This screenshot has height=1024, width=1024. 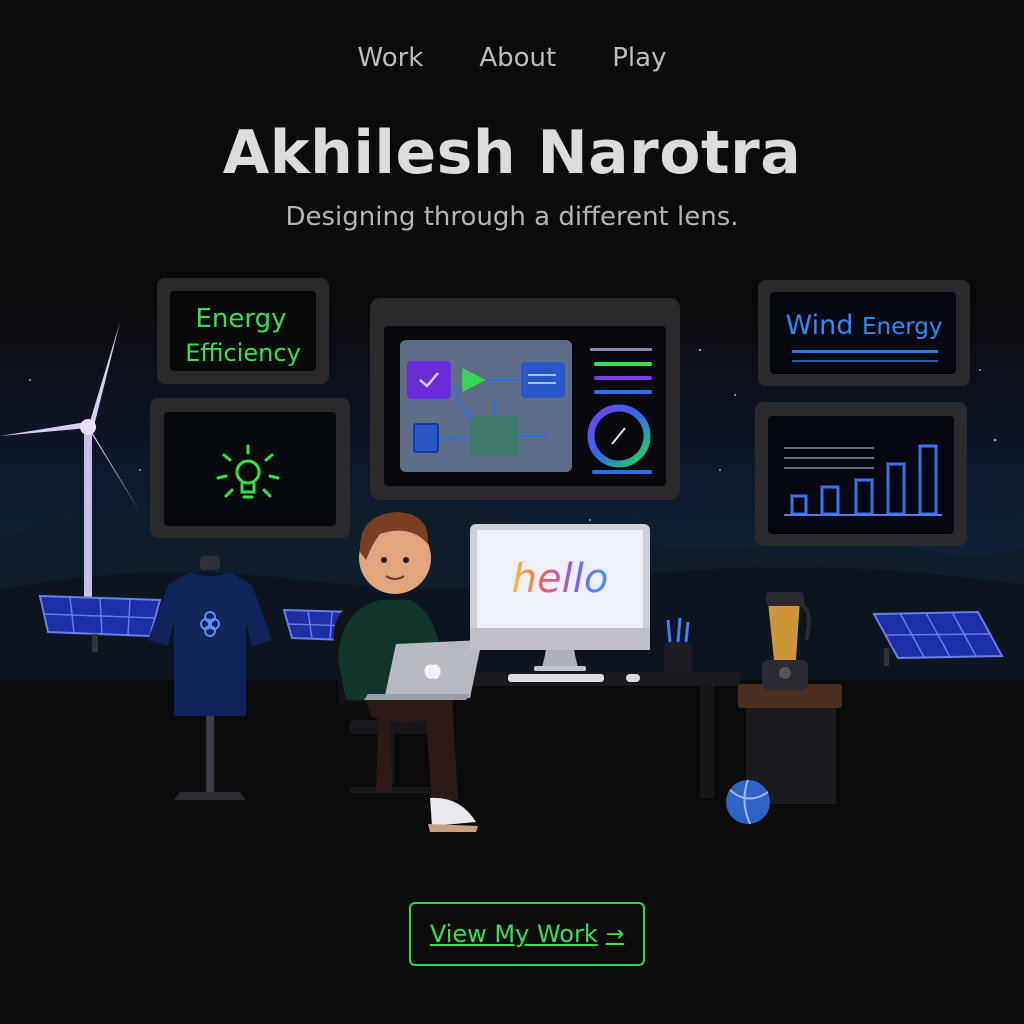 What do you see at coordinates (429, 380) in the screenshot?
I see `flow-node-check` at bounding box center [429, 380].